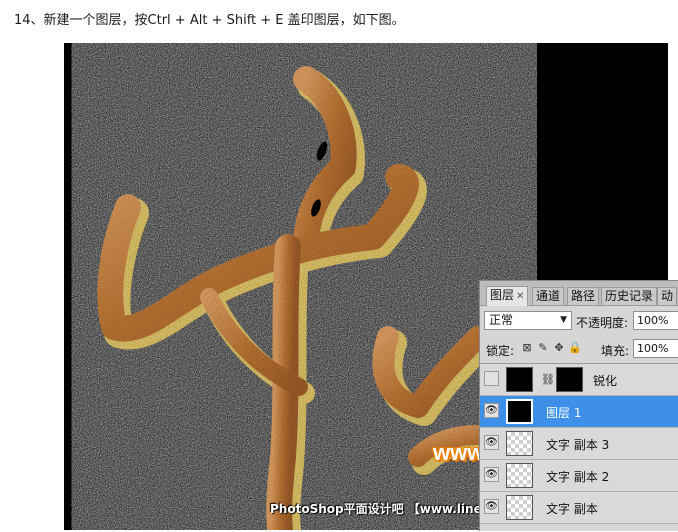 This screenshot has width=678, height=532. What do you see at coordinates (667, 296) in the screenshot?
I see `tab-actions: 动` at bounding box center [667, 296].